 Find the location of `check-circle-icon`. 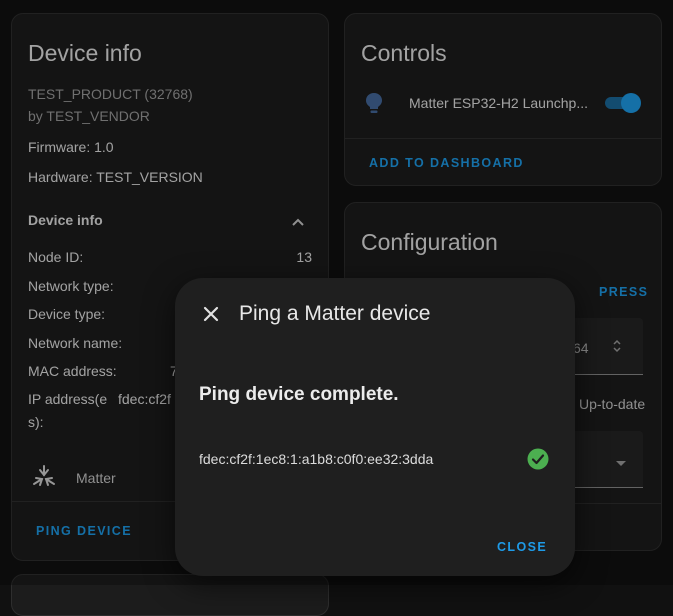

check-circle-icon is located at coordinates (538, 461).